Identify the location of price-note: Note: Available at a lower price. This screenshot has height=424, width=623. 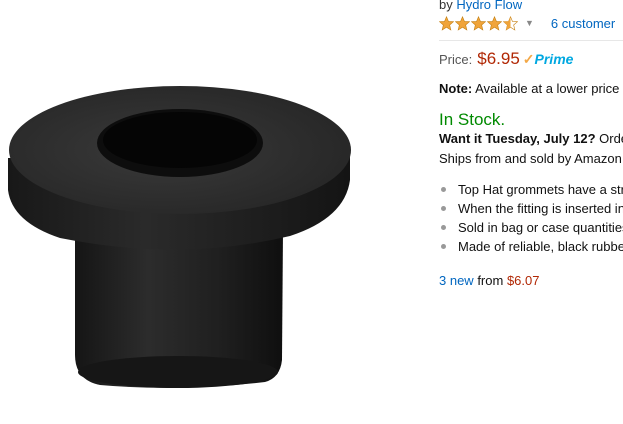
(529, 88).